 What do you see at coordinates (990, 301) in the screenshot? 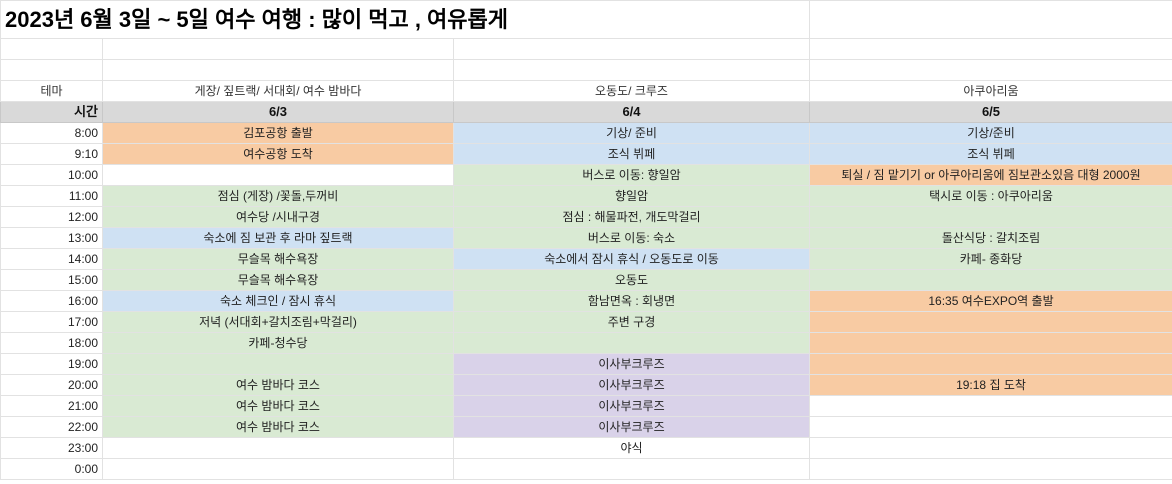
I see `day3-cell: 16:35 여수EXPO역 출발` at bounding box center [990, 301].